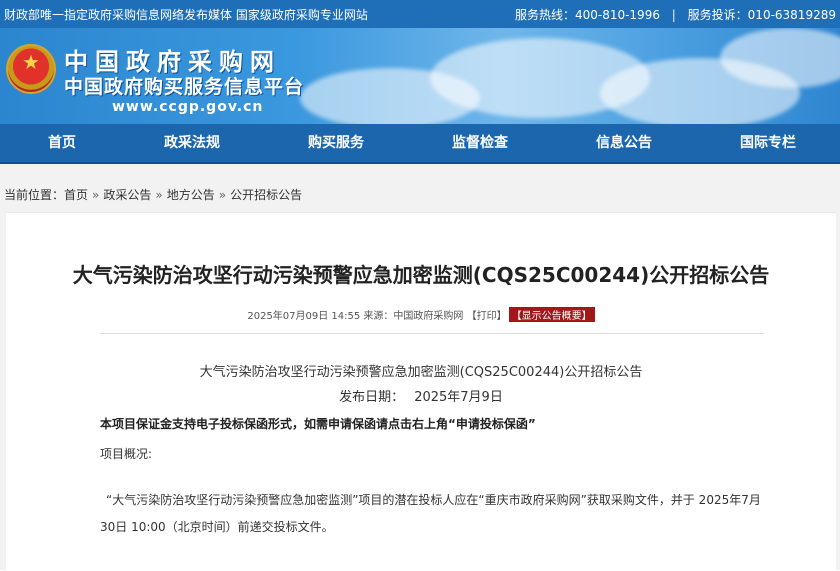 The height and width of the screenshot is (571, 840). What do you see at coordinates (336, 143) in the screenshot?
I see `nav-purchase-services: 购买服务` at bounding box center [336, 143].